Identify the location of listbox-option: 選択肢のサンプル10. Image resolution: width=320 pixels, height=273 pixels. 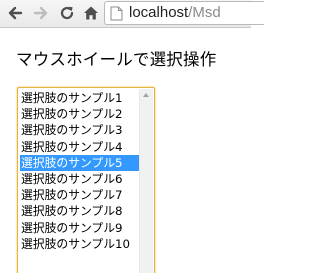
(79, 244).